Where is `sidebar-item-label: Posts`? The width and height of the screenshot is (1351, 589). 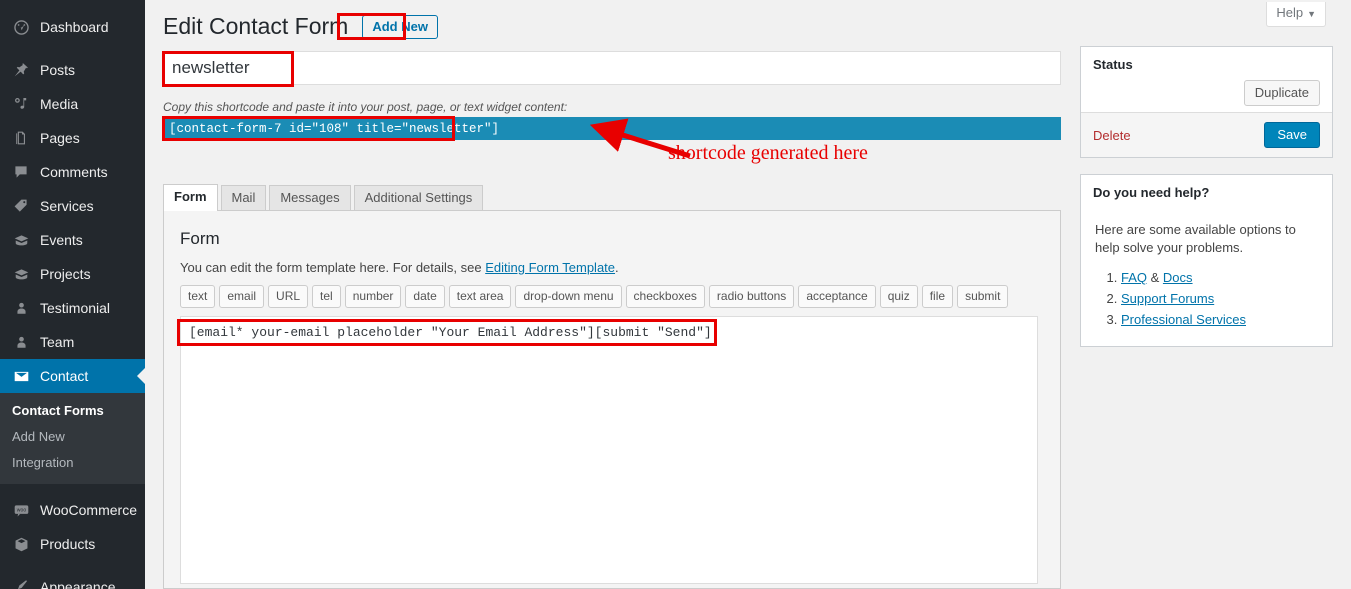
sidebar-item-label: Posts is located at coordinates (58, 70).